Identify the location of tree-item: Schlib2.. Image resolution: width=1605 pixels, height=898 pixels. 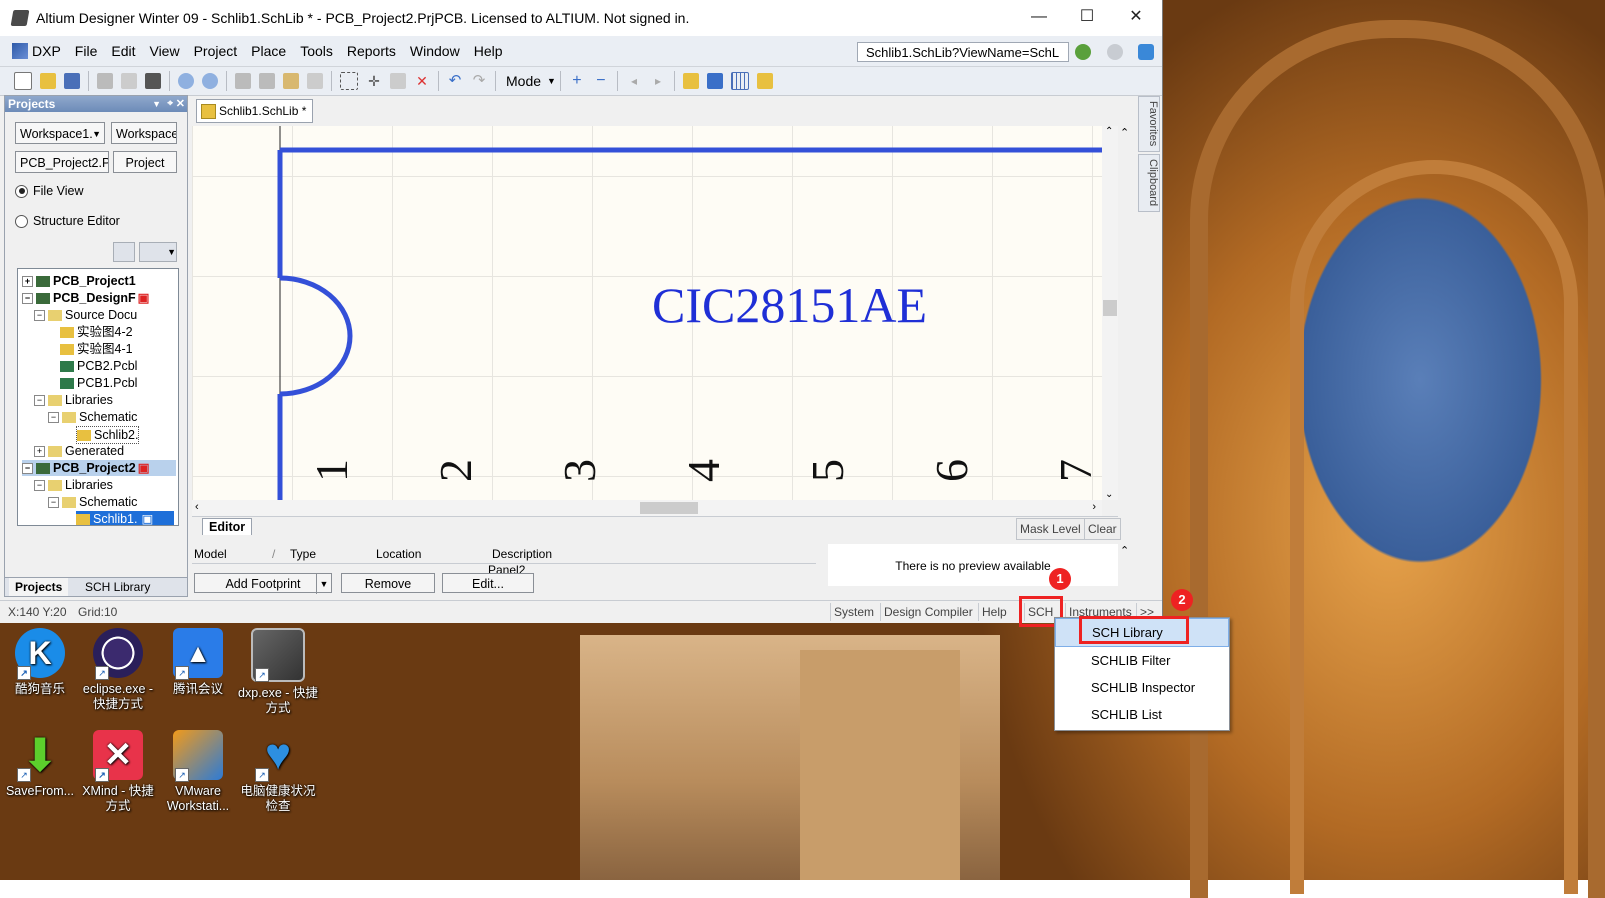
(108, 435).